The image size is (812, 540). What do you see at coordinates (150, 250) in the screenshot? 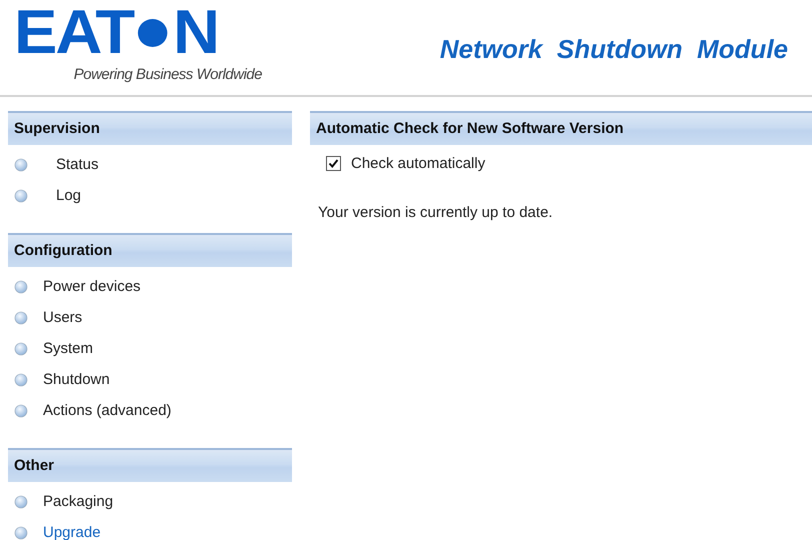
I see `section-header: Configuration` at bounding box center [150, 250].